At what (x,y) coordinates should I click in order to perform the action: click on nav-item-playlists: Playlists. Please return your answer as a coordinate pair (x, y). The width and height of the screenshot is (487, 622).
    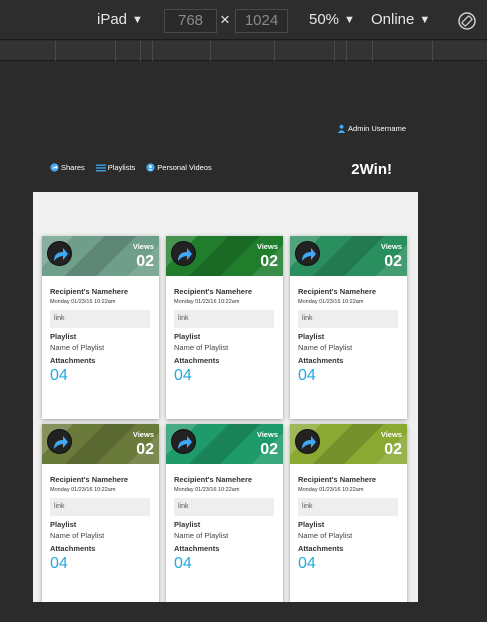
    Looking at the image, I should click on (115, 167).